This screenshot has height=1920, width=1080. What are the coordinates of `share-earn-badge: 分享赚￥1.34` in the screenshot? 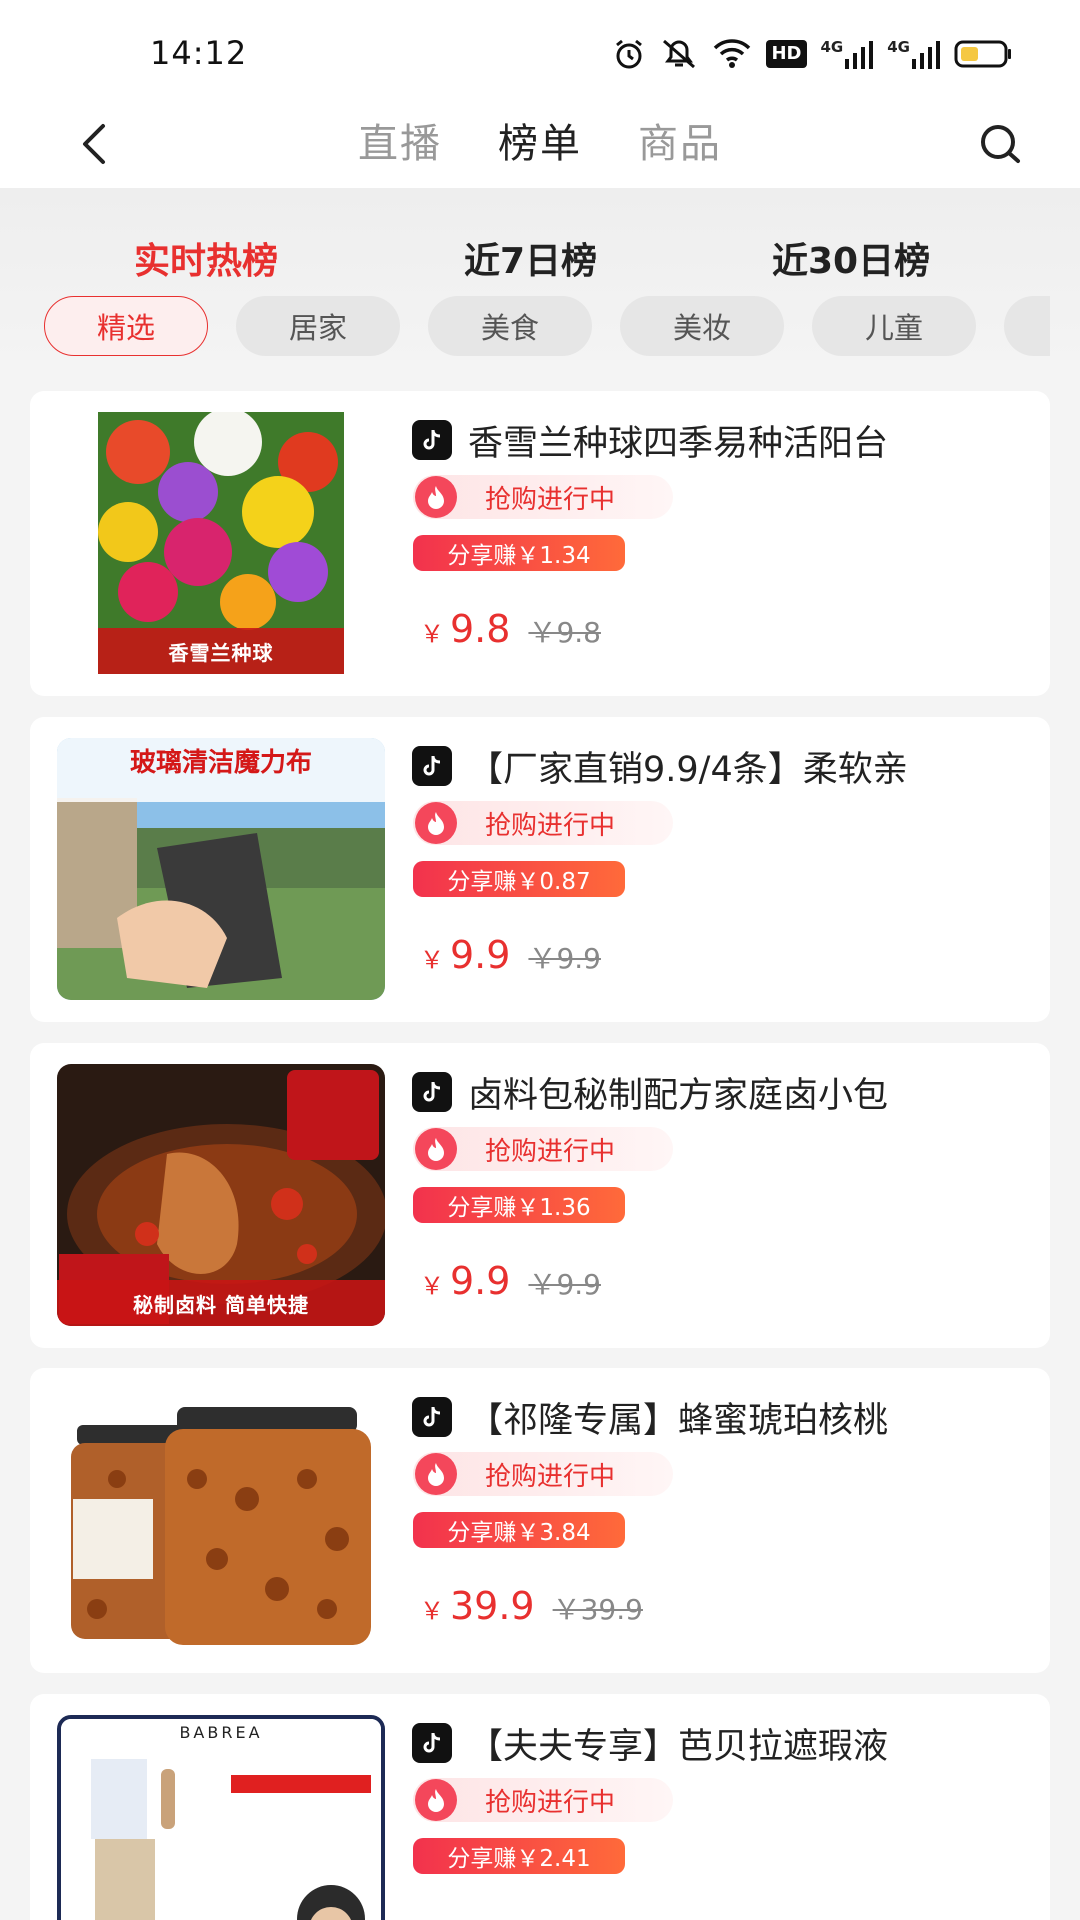 It's located at (519, 553).